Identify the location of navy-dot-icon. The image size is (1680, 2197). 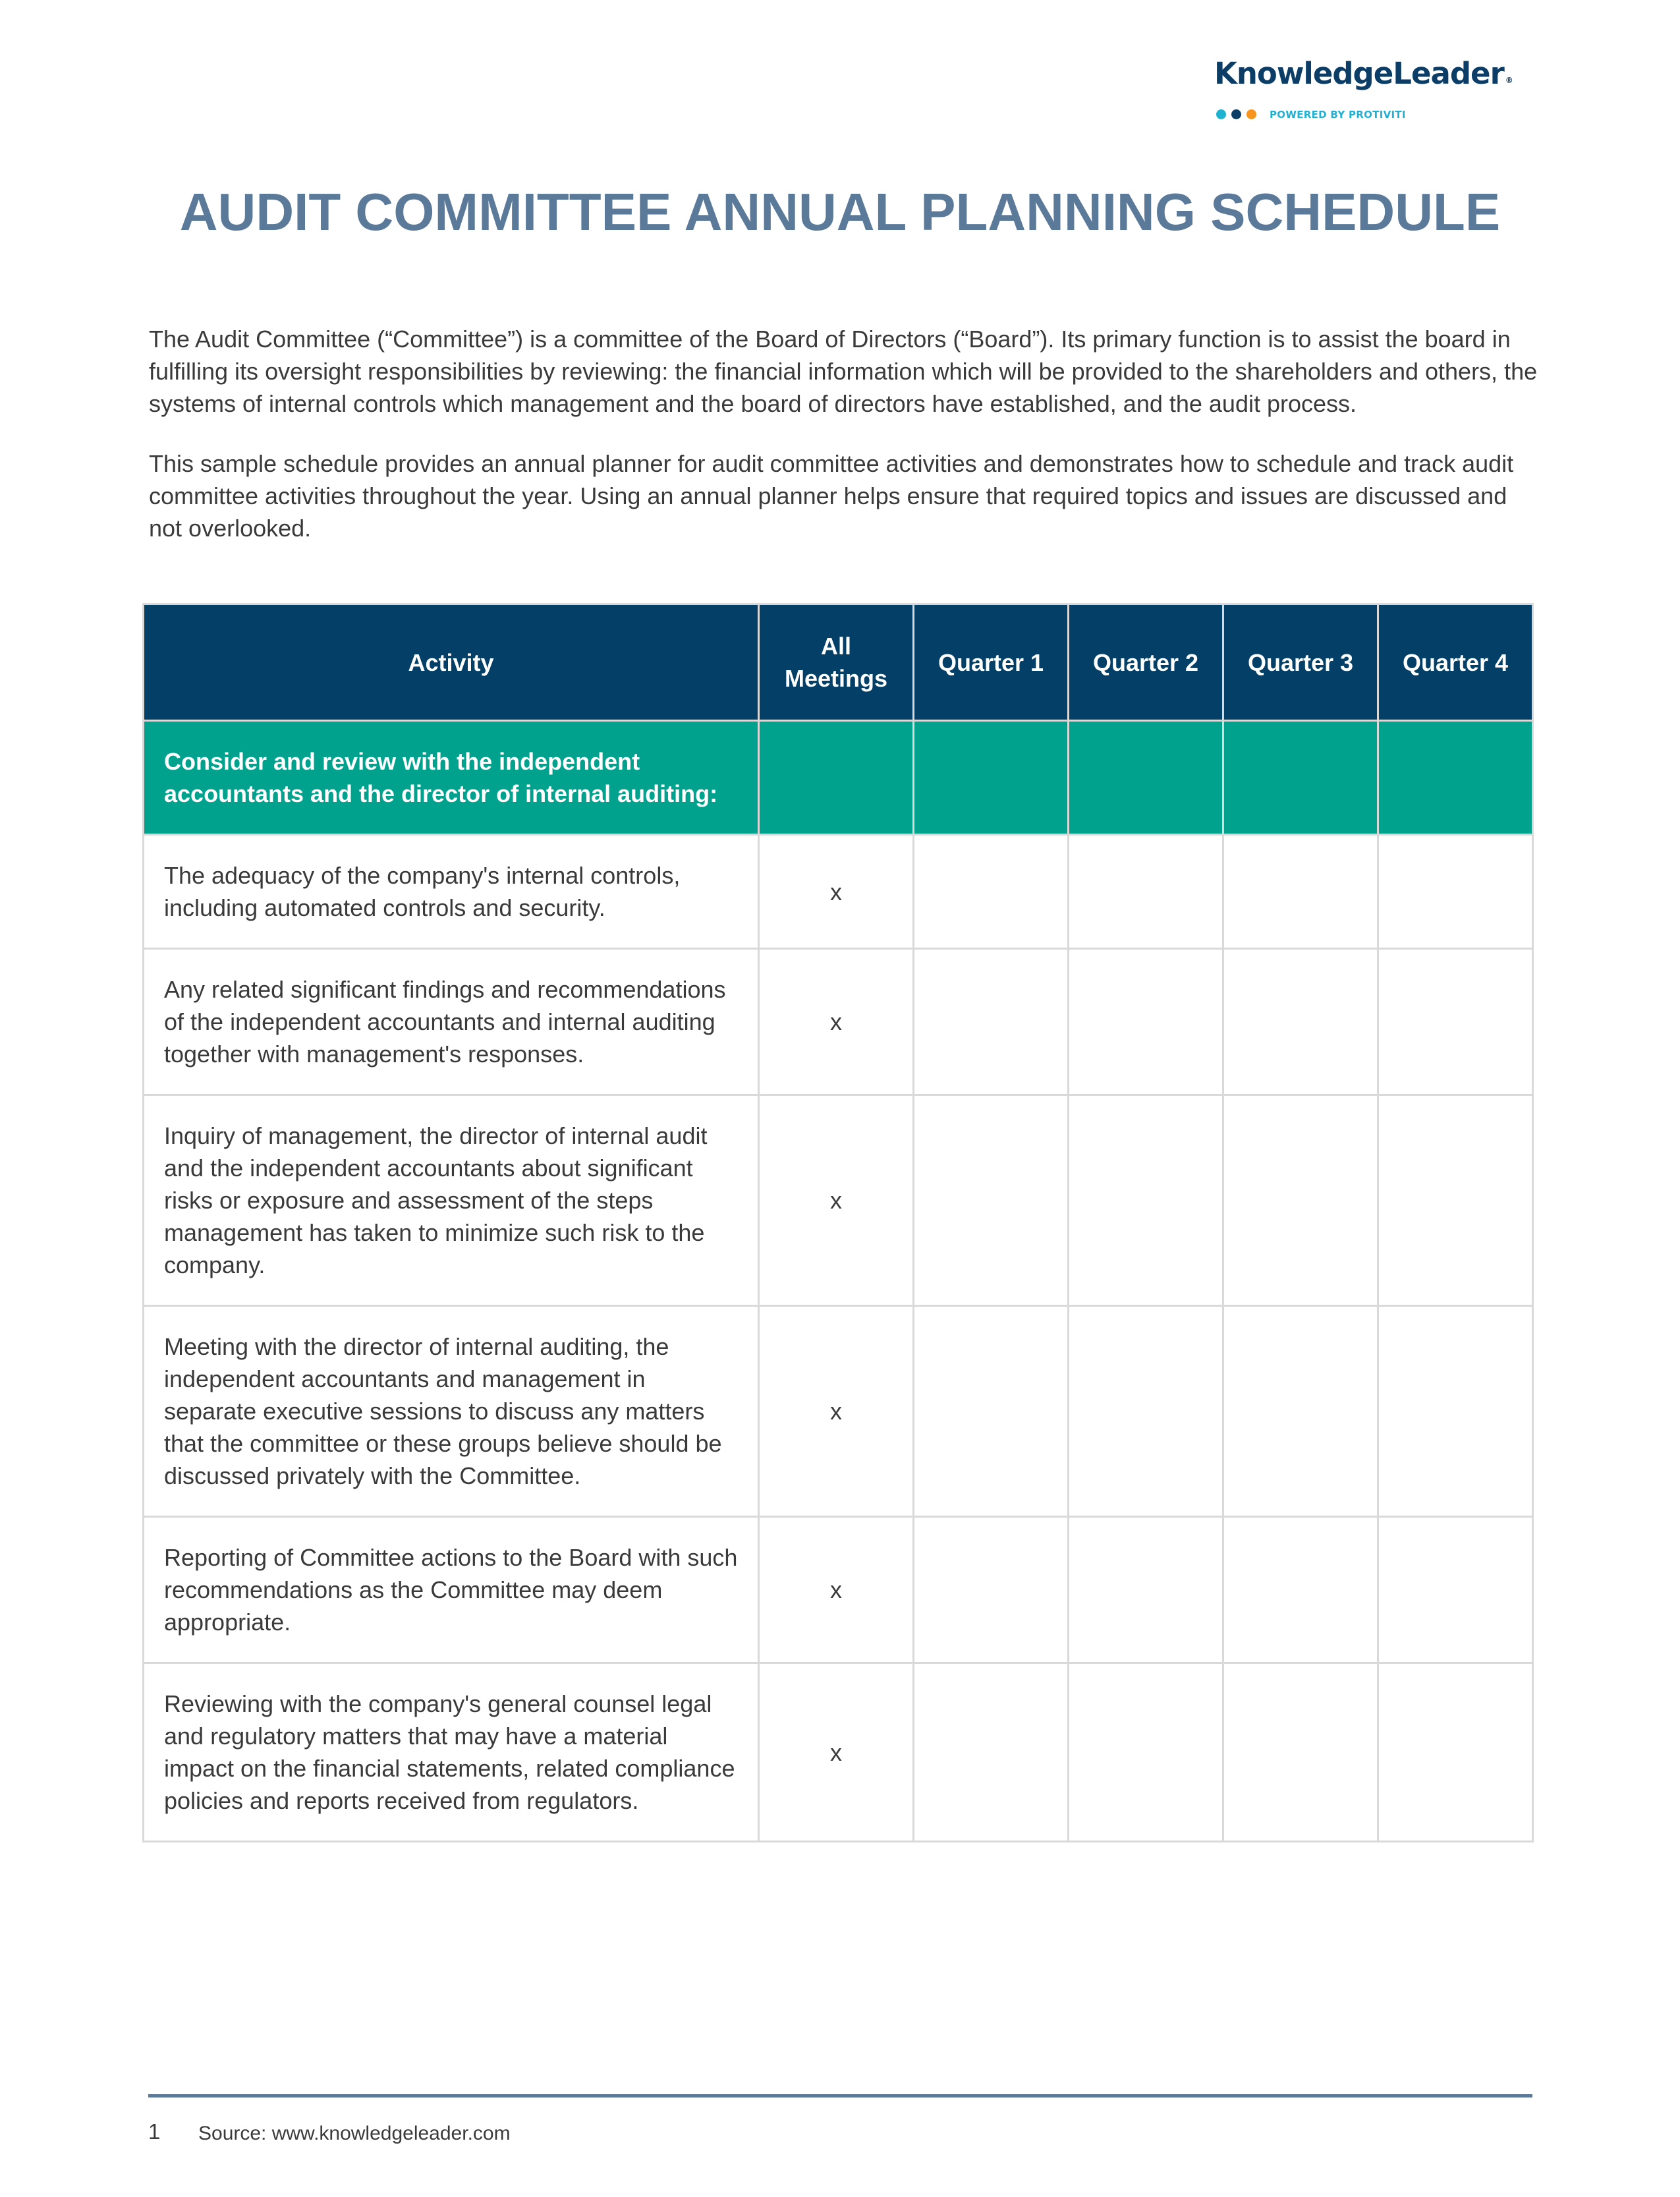
(1236, 114).